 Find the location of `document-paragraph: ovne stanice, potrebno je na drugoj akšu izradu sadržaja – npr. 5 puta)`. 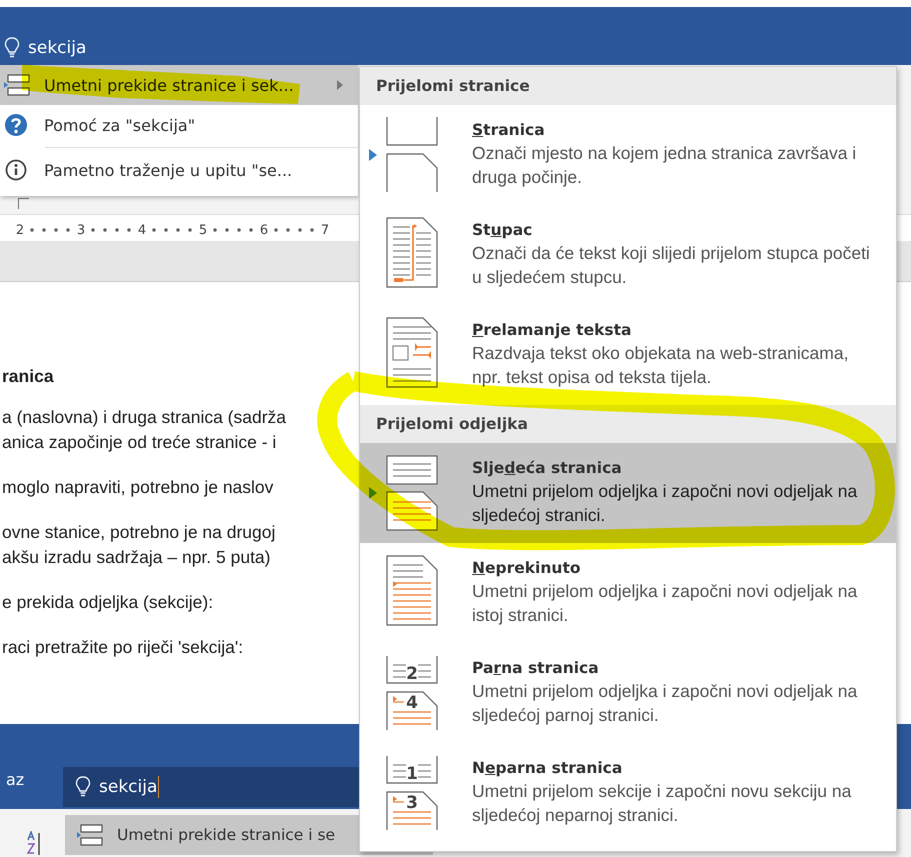

document-paragraph: ovne stanice, potrebno je na drugoj akšu izradu sadržaja – npr. 5 puta) is located at coordinates (139, 545).